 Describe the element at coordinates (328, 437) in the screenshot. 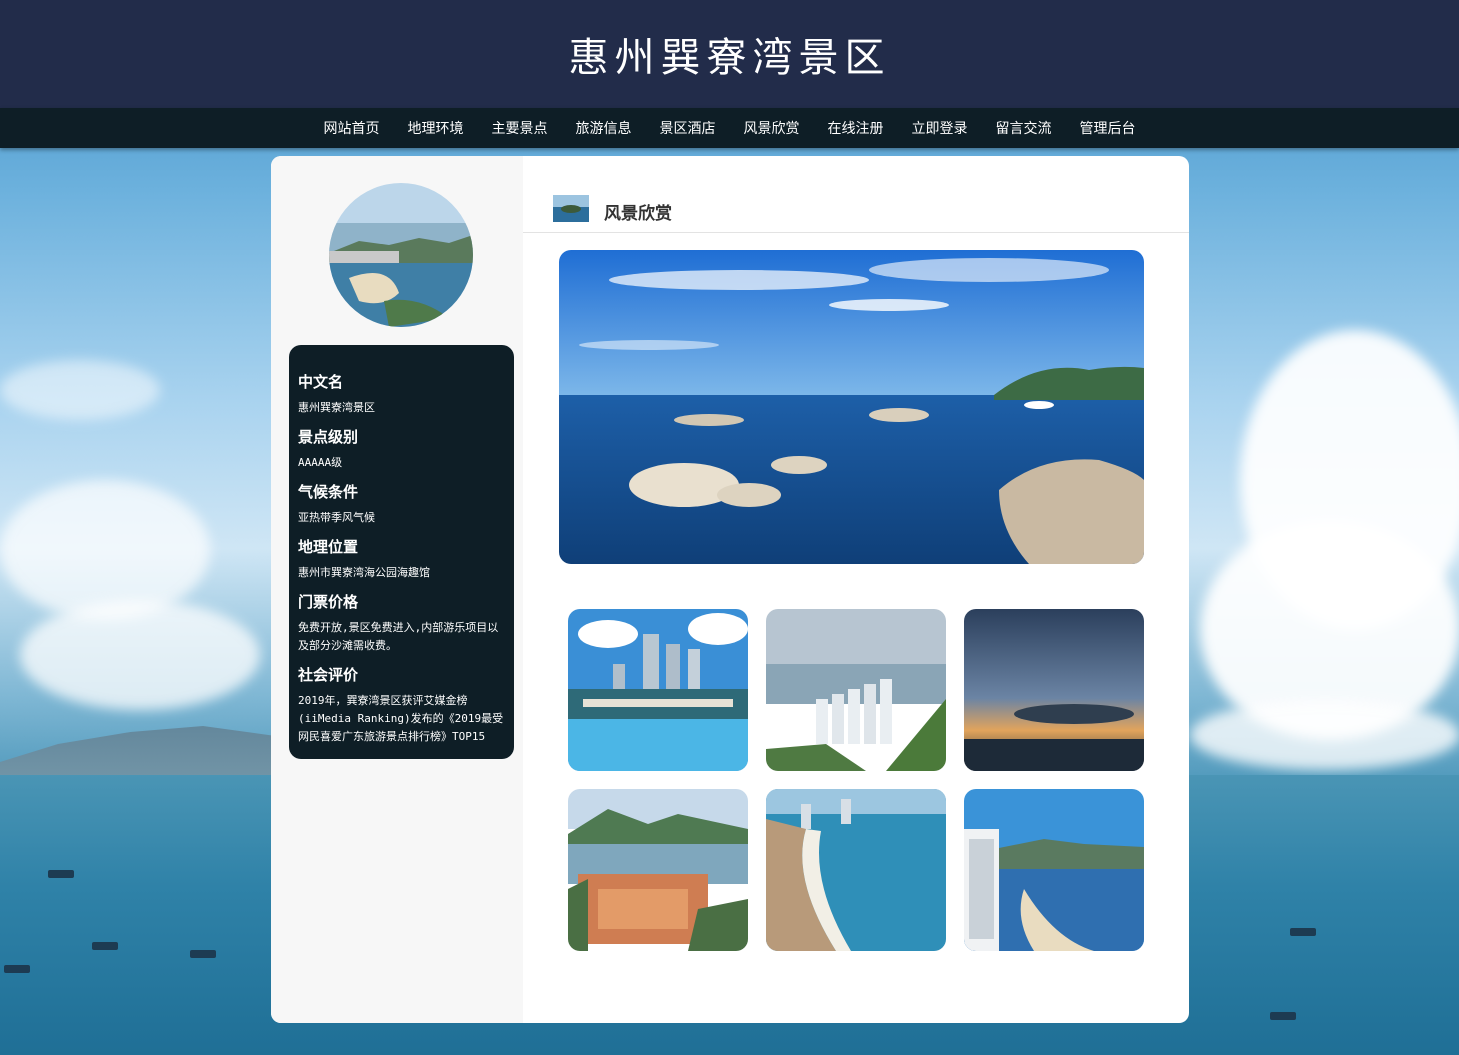

I see `info-label-level: 景点级别` at that location.